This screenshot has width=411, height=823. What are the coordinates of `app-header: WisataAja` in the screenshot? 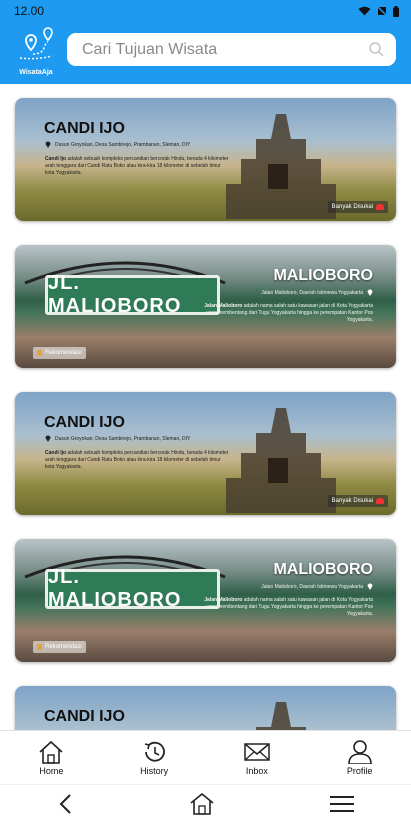 It's located at (205, 53).